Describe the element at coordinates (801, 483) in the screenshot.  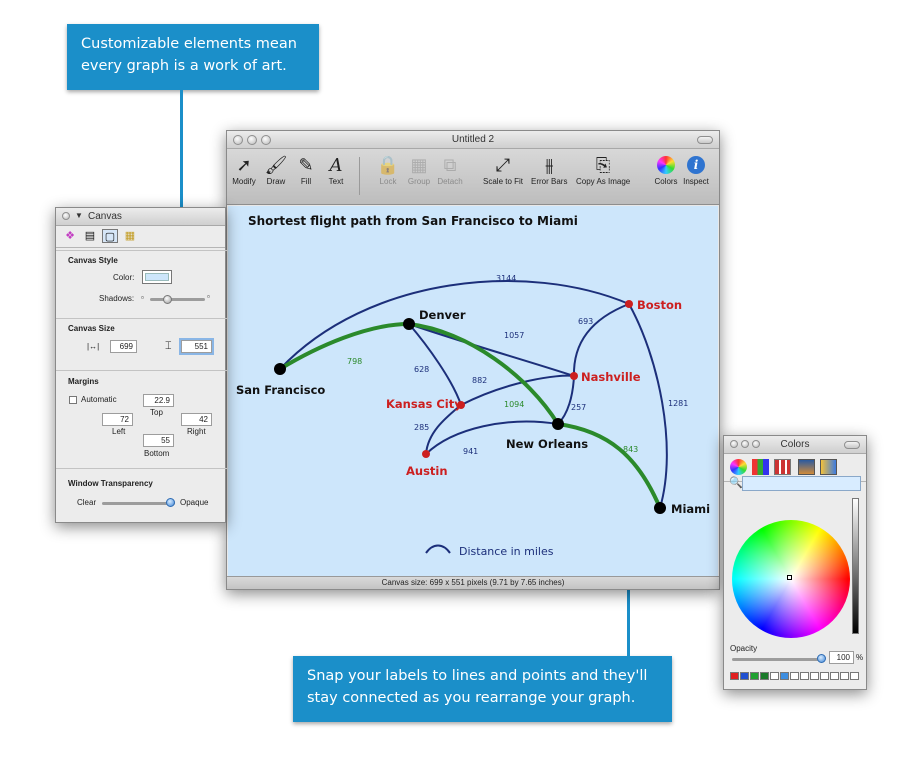
I see `selected-color-field` at that location.